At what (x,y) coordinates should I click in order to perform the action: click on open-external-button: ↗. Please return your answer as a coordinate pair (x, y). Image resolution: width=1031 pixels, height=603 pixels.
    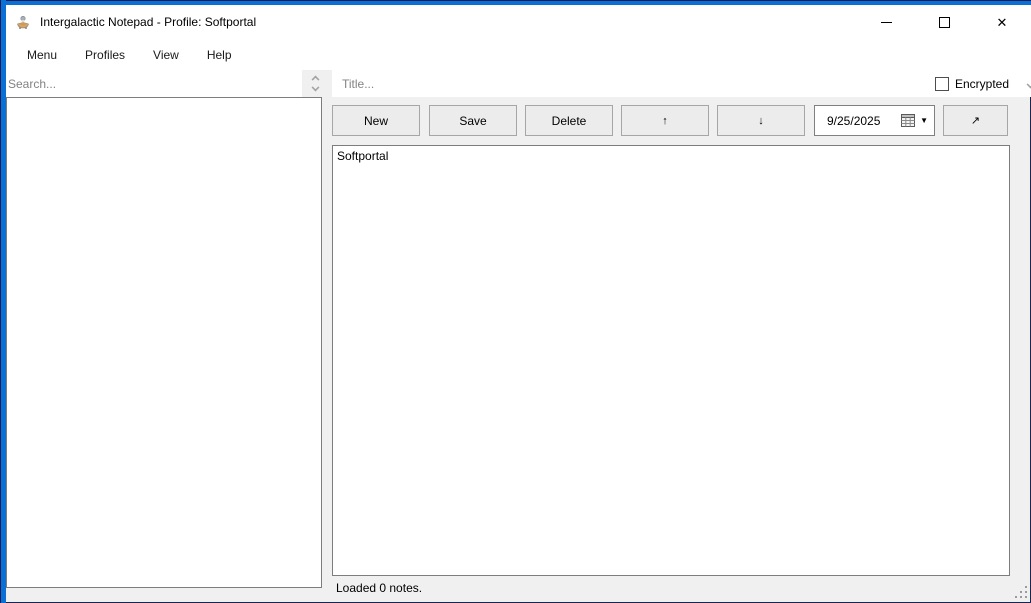
    Looking at the image, I should click on (975, 120).